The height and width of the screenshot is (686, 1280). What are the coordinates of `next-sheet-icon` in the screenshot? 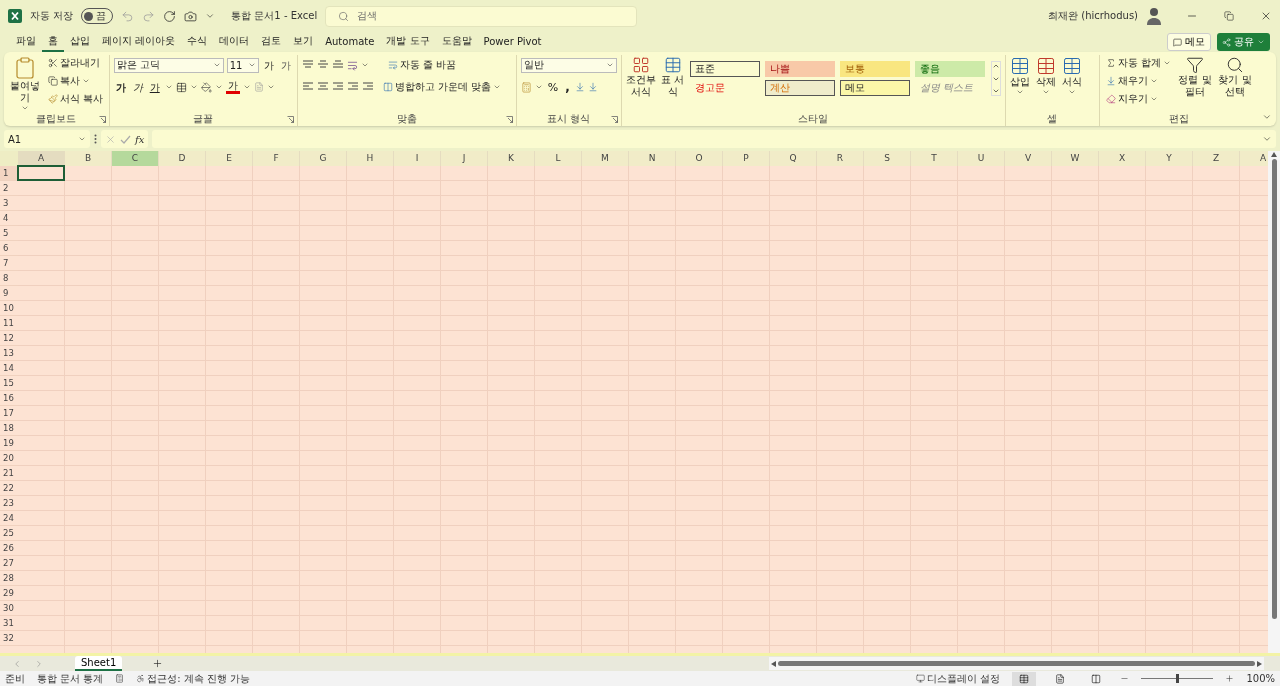 It's located at (39, 663).